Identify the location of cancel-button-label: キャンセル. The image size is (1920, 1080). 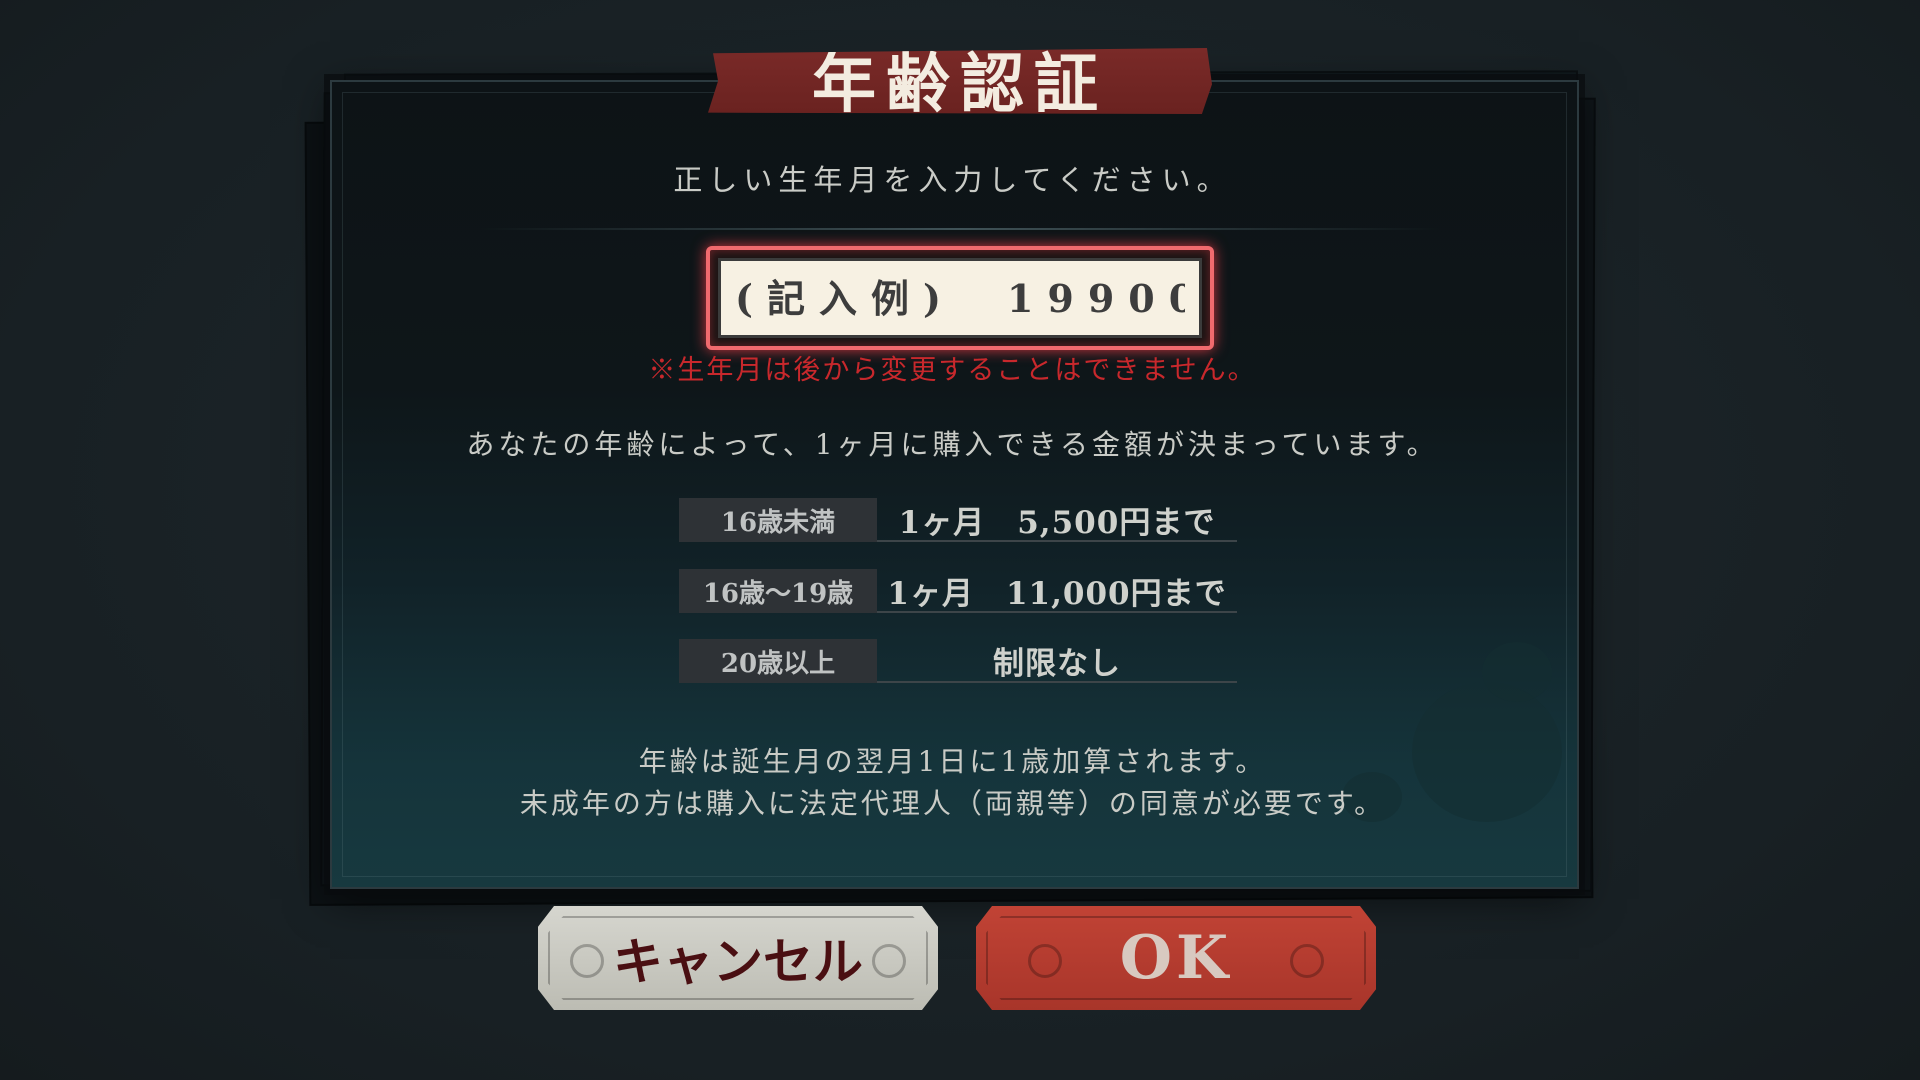
(738, 961).